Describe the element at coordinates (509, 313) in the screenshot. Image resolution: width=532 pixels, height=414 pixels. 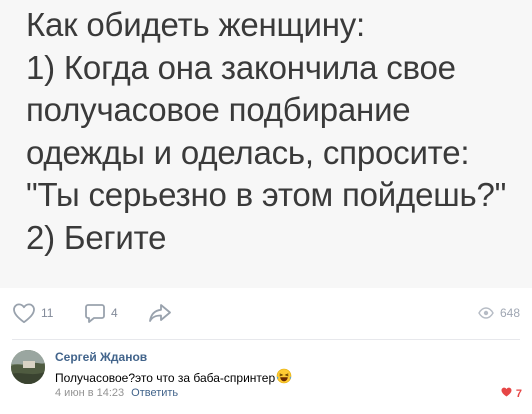
I see `view-count: 648` at that location.